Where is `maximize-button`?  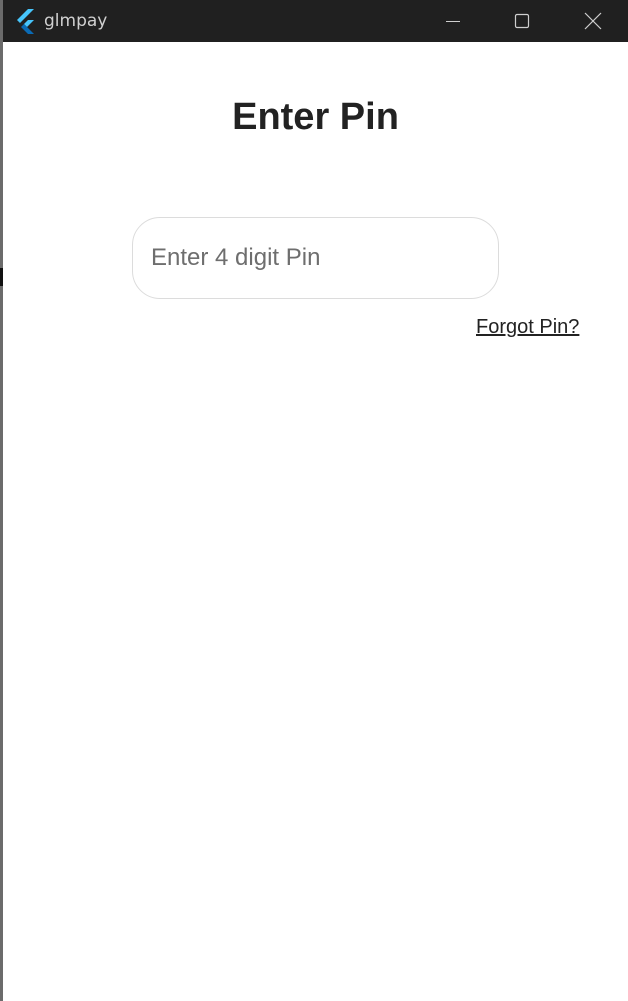
maximize-button is located at coordinates (522, 21).